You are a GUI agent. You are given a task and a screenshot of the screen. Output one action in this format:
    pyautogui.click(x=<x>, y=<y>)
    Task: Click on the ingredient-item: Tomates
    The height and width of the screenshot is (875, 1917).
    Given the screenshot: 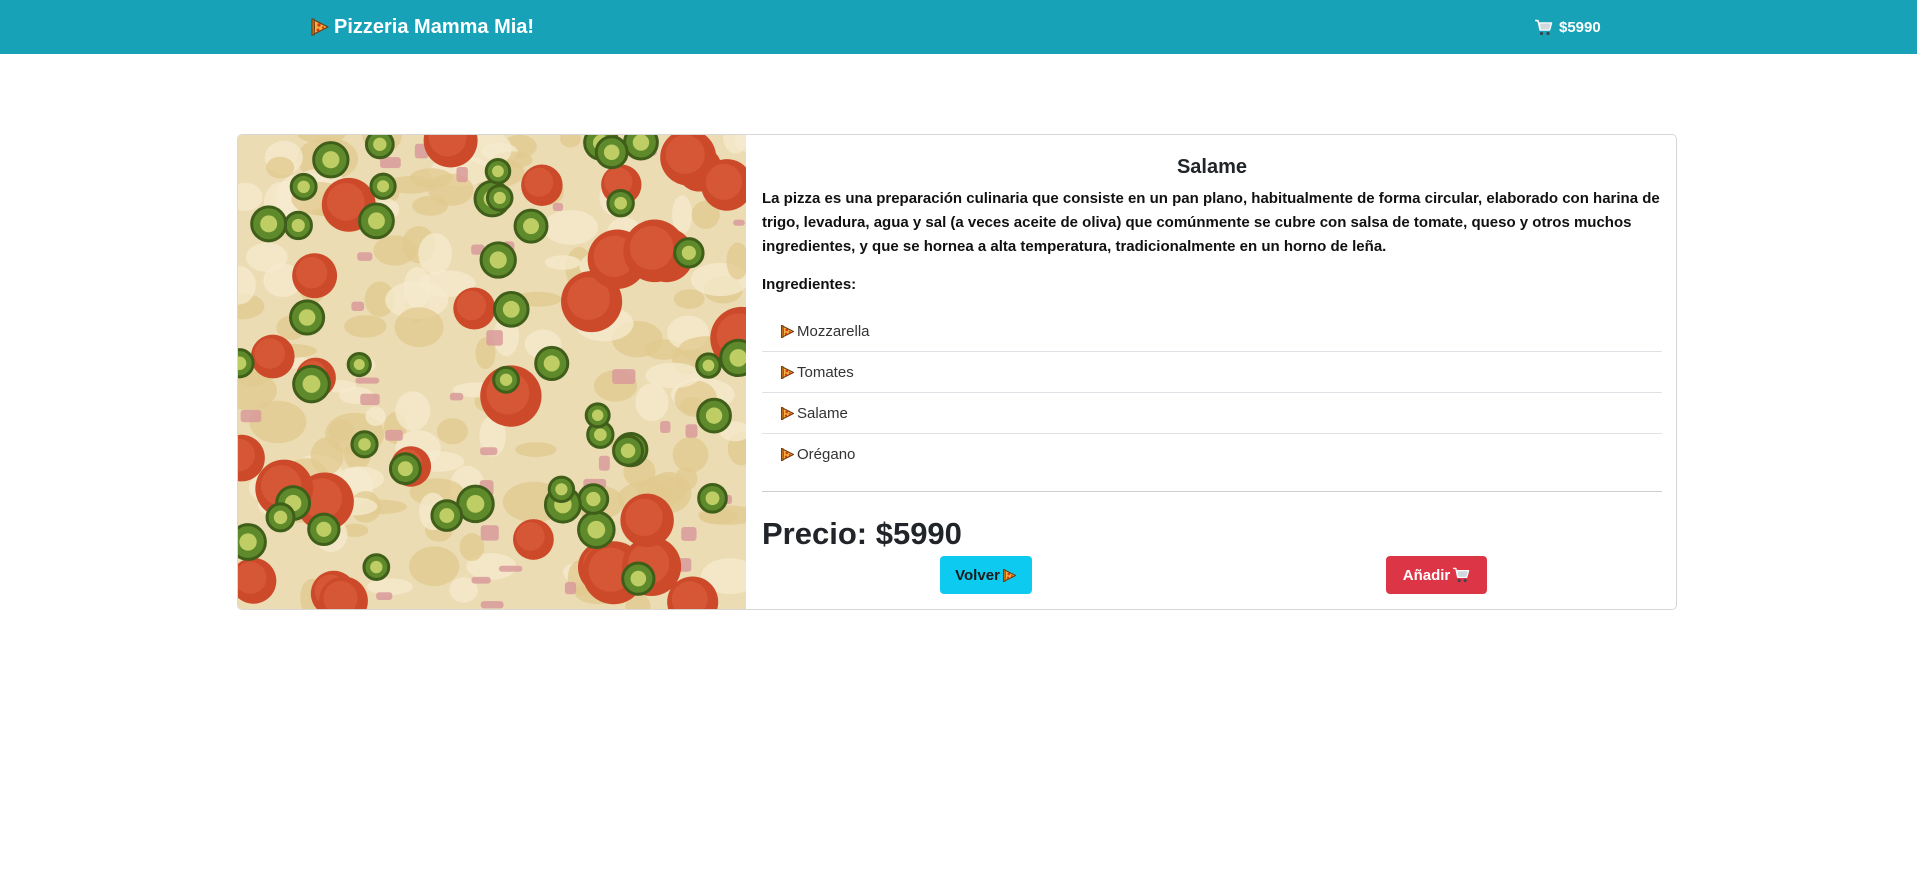 What is the action you would take?
    pyautogui.click(x=1212, y=372)
    